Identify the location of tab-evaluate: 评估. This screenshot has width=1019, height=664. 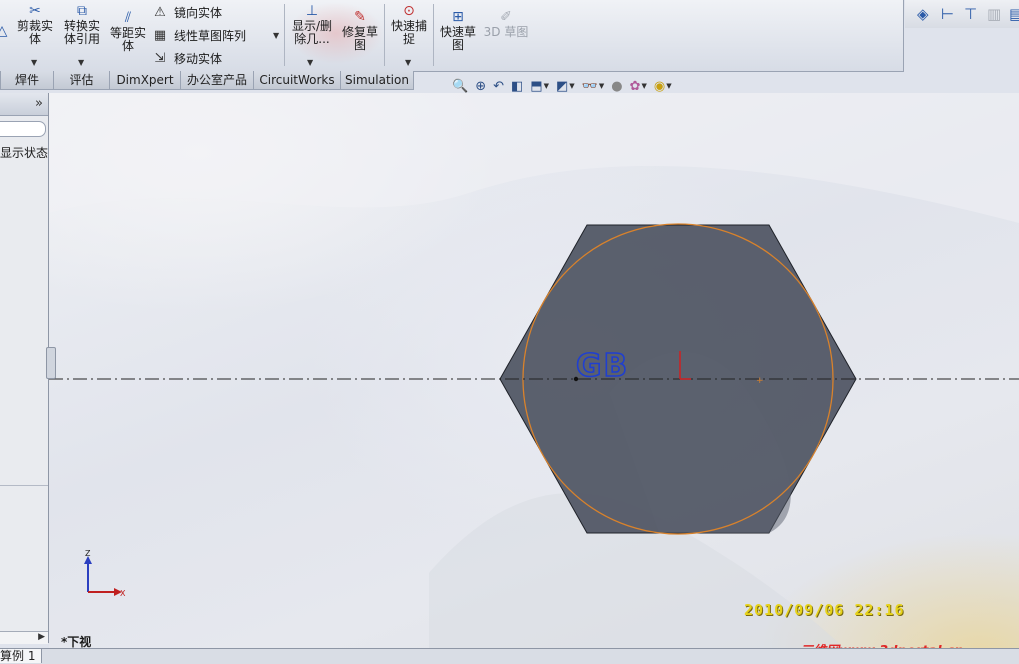
(81, 80).